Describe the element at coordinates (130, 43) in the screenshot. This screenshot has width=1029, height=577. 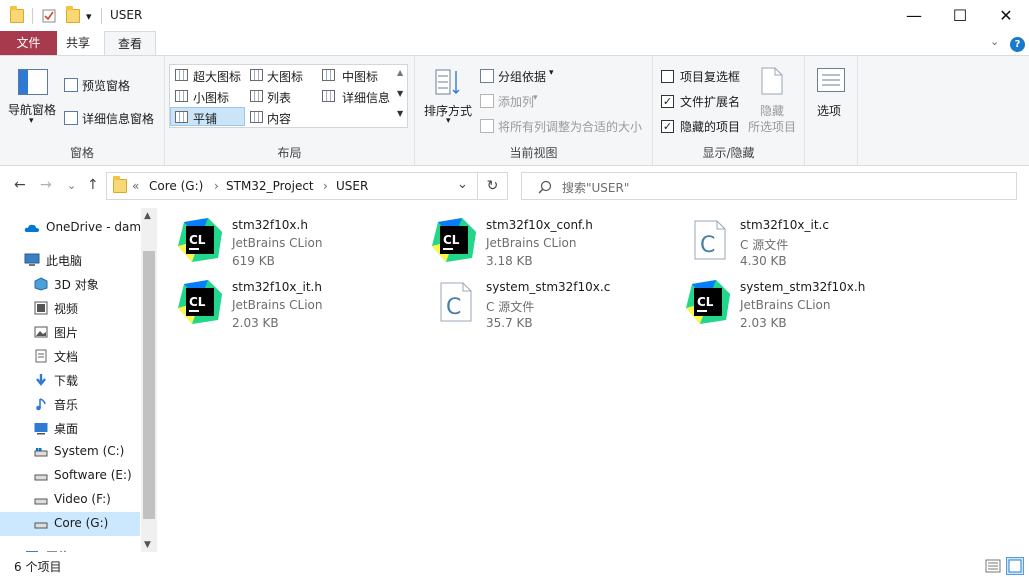
I see `tab-view: 查看` at that location.